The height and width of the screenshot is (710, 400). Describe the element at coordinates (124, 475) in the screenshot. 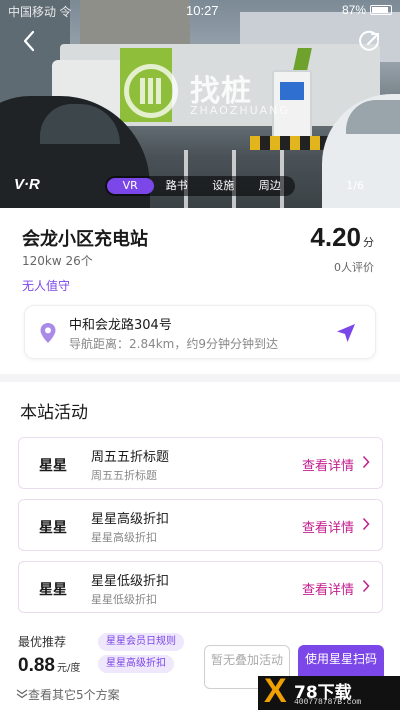

I see `activity-subtitle: 周五五折标题` at that location.